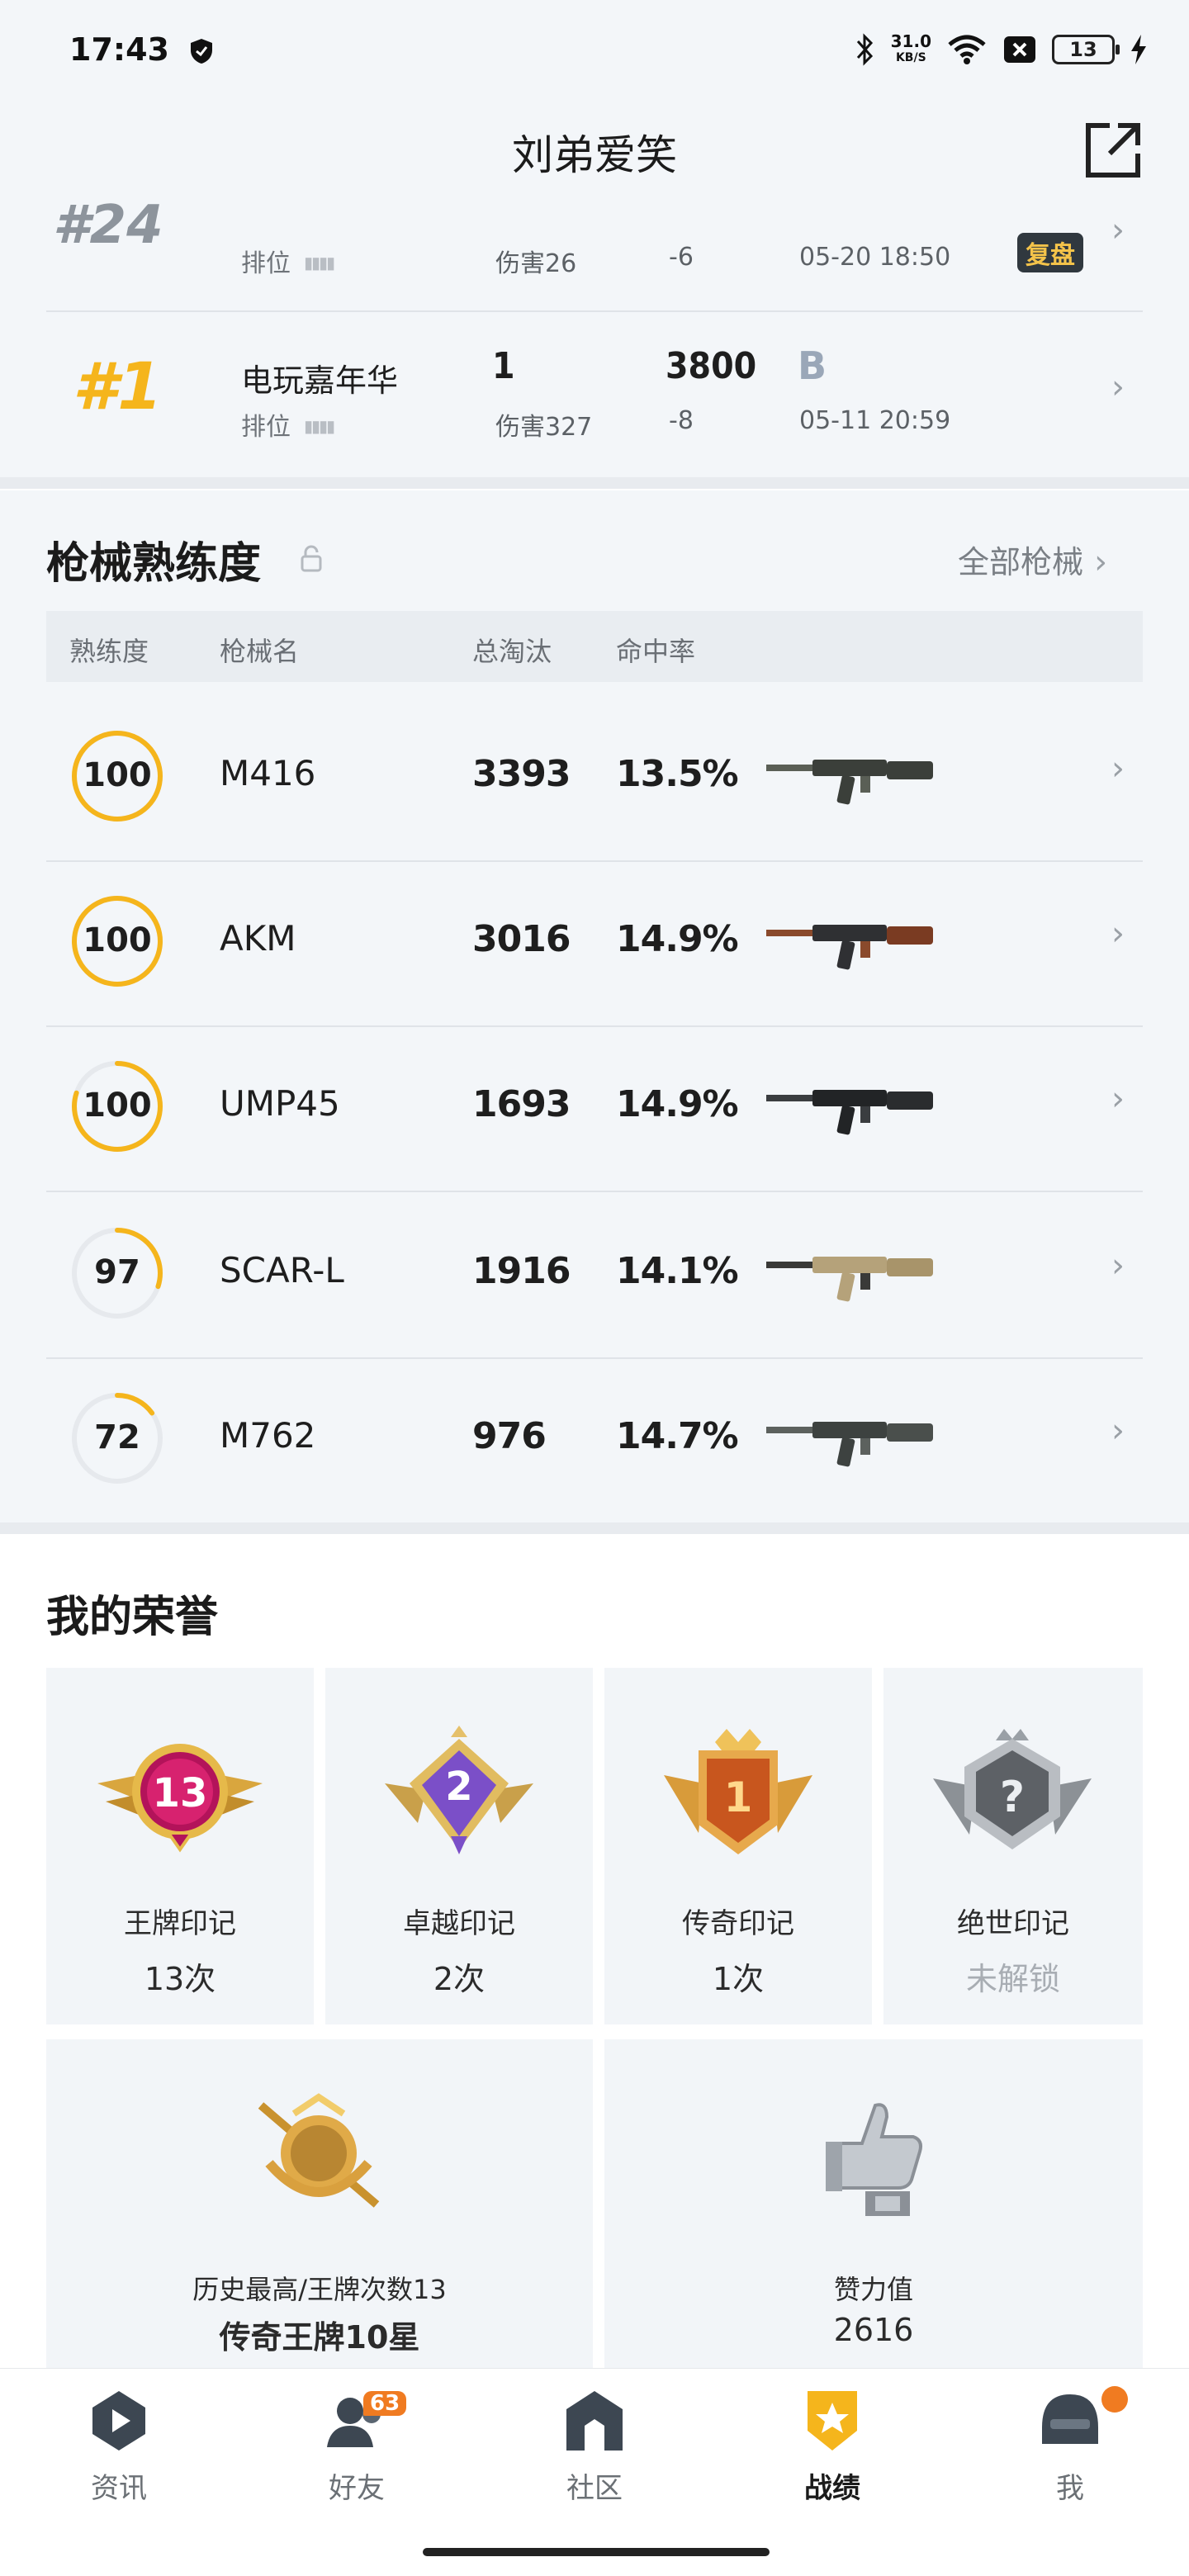 The image size is (1189, 2576). What do you see at coordinates (1114, 2399) in the screenshot?
I see `notification-dot` at bounding box center [1114, 2399].